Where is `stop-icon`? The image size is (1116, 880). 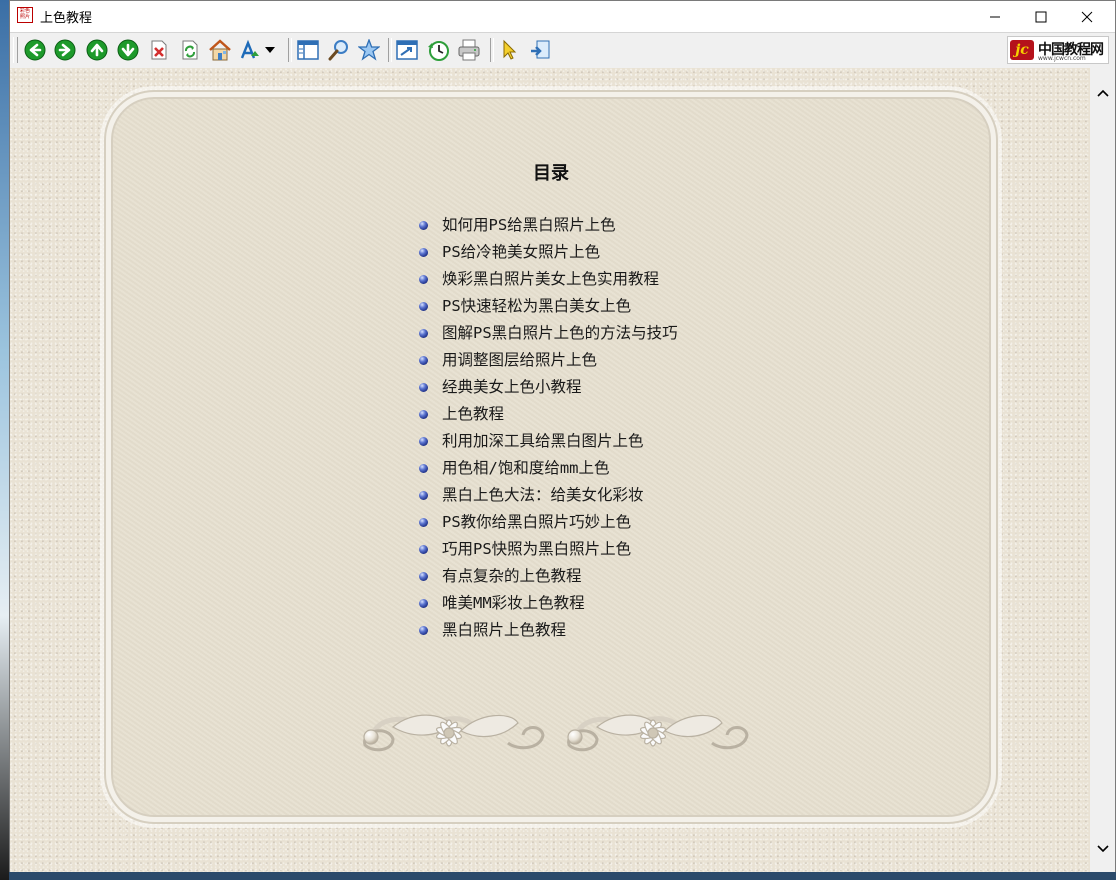
stop-icon is located at coordinates (159, 50).